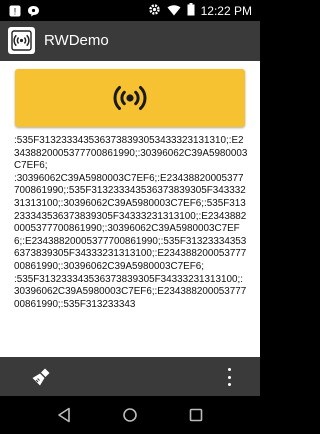  What do you see at coordinates (226, 11) in the screenshot?
I see `clock: 12:22 PM` at bounding box center [226, 11].